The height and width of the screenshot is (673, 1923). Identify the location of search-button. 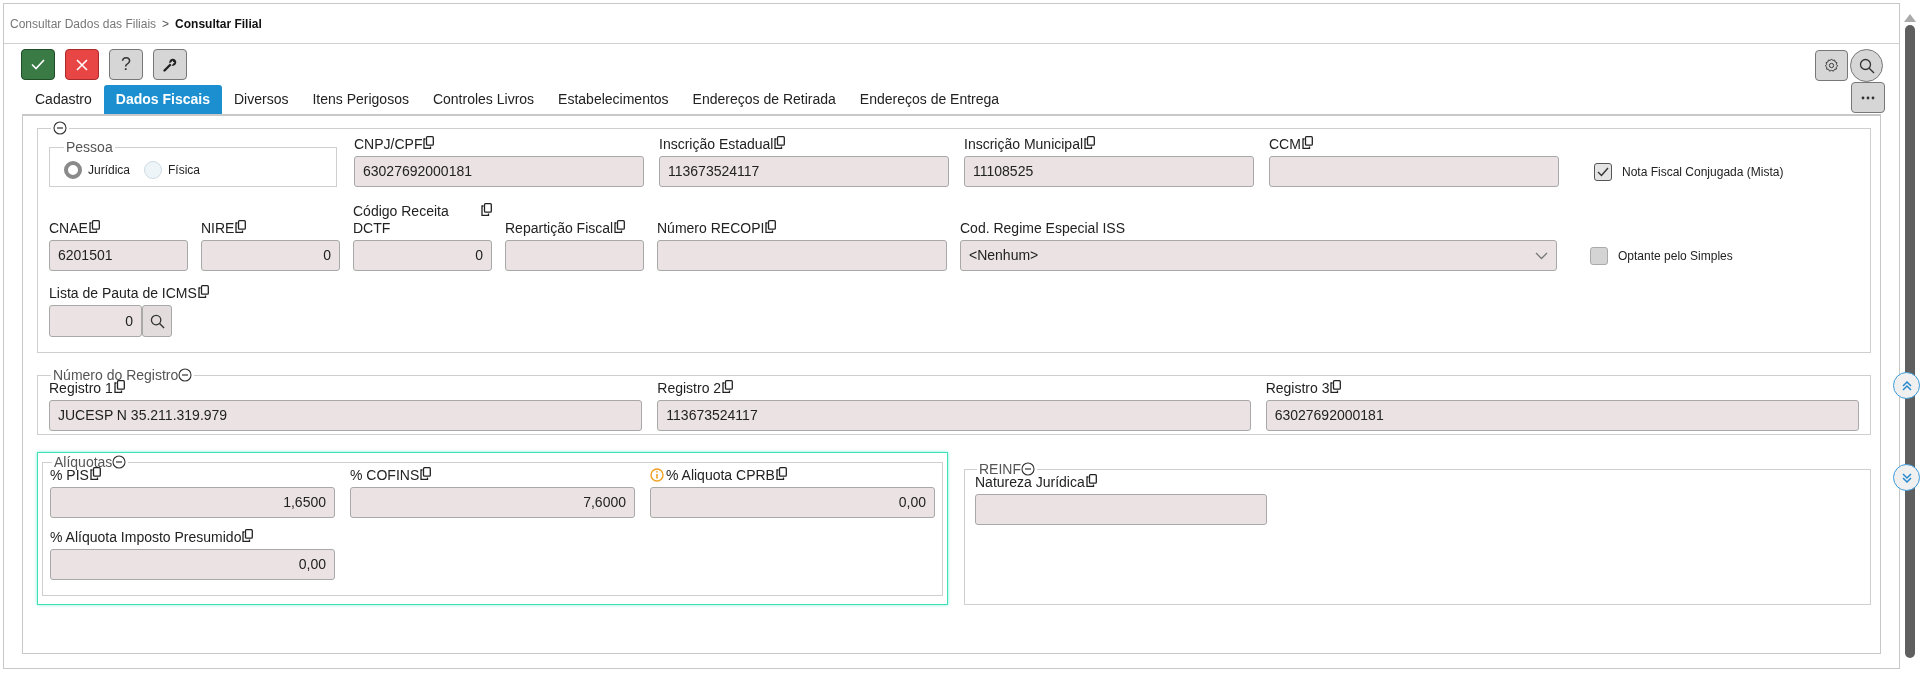
(1866, 65).